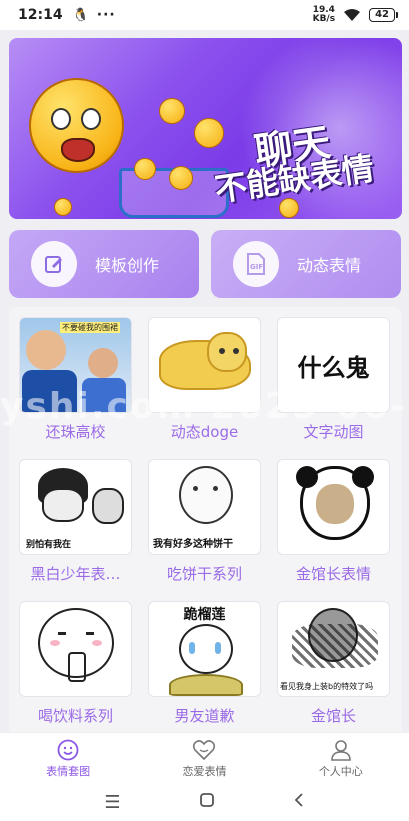 This screenshot has height=821, width=409. I want to click on pack-tile: 什么鬼 文字动图, so click(333, 379).